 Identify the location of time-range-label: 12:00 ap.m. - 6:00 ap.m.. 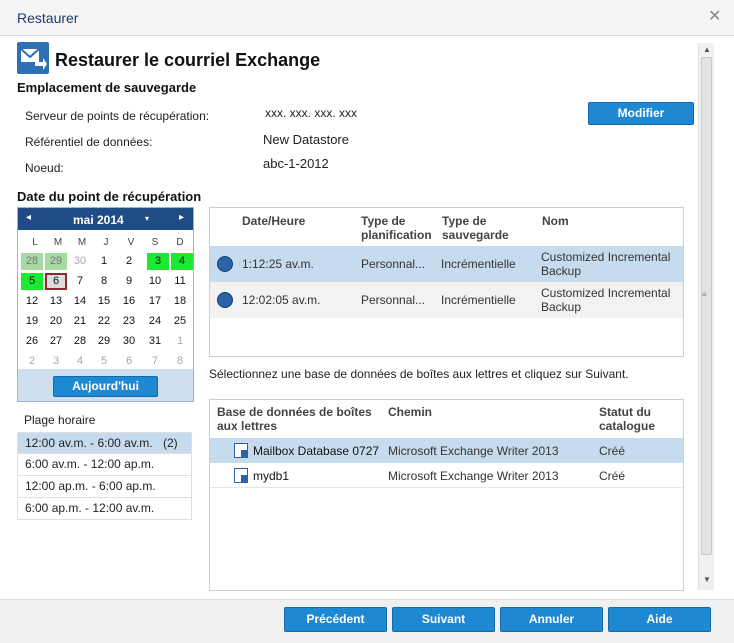
(90, 486).